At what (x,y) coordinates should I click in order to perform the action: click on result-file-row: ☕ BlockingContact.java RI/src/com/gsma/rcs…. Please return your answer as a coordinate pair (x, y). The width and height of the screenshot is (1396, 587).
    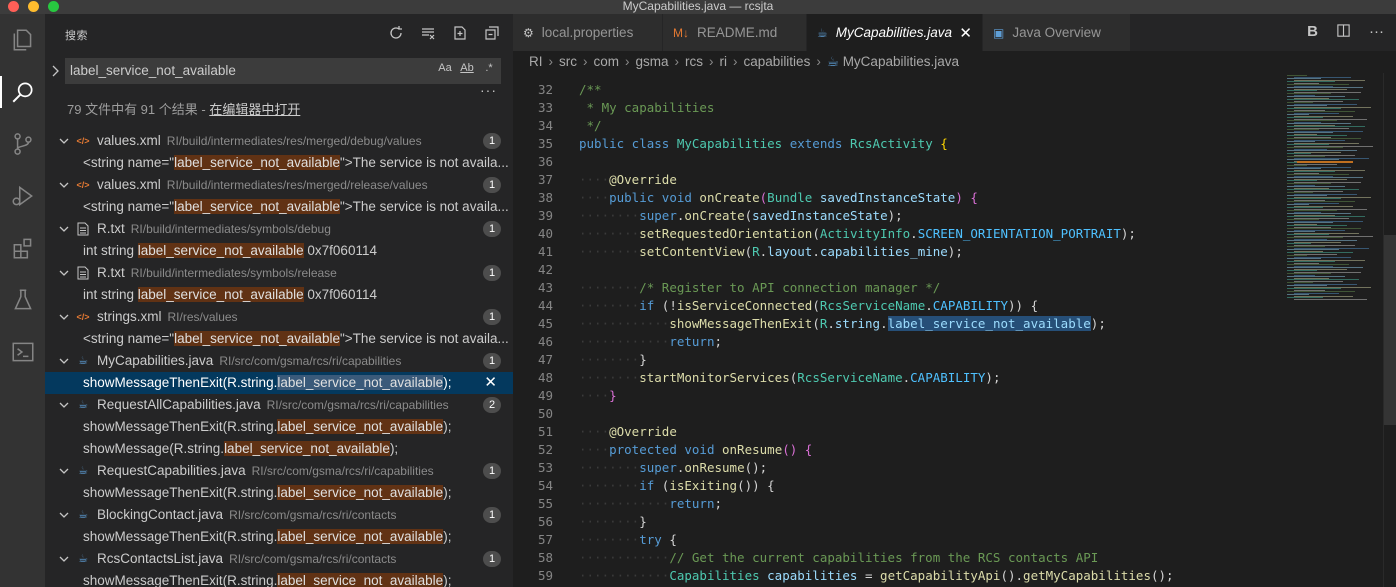
    Looking at the image, I should click on (279, 515).